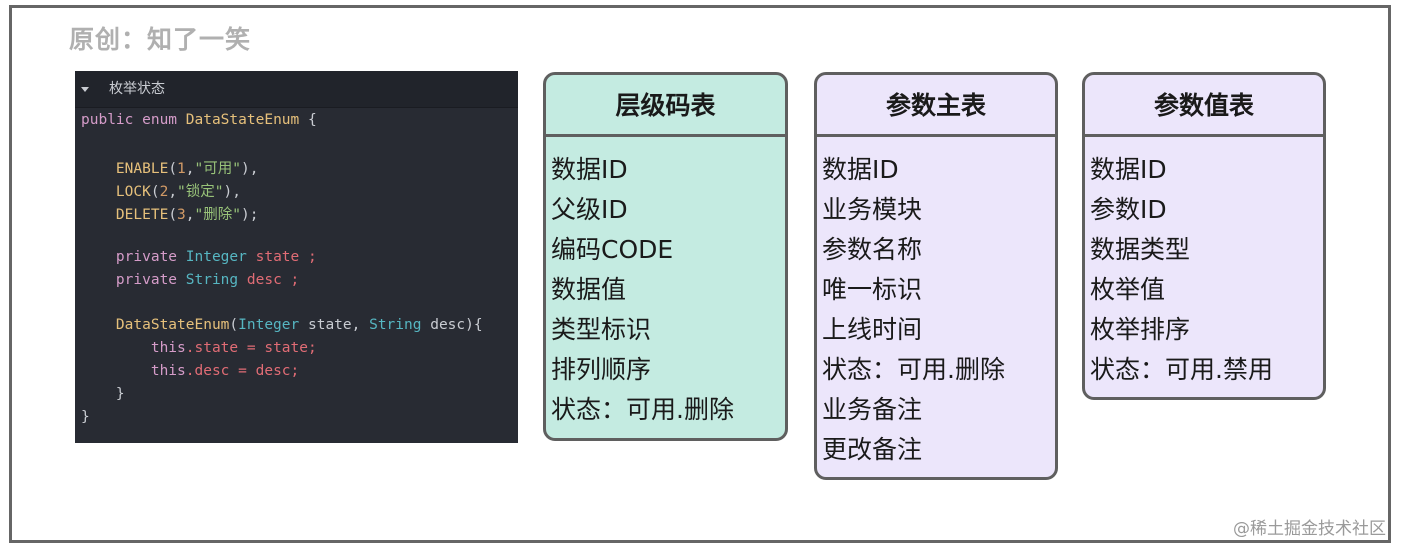 The image size is (1404, 553). I want to click on code-line: private String desc ;, so click(190, 280).